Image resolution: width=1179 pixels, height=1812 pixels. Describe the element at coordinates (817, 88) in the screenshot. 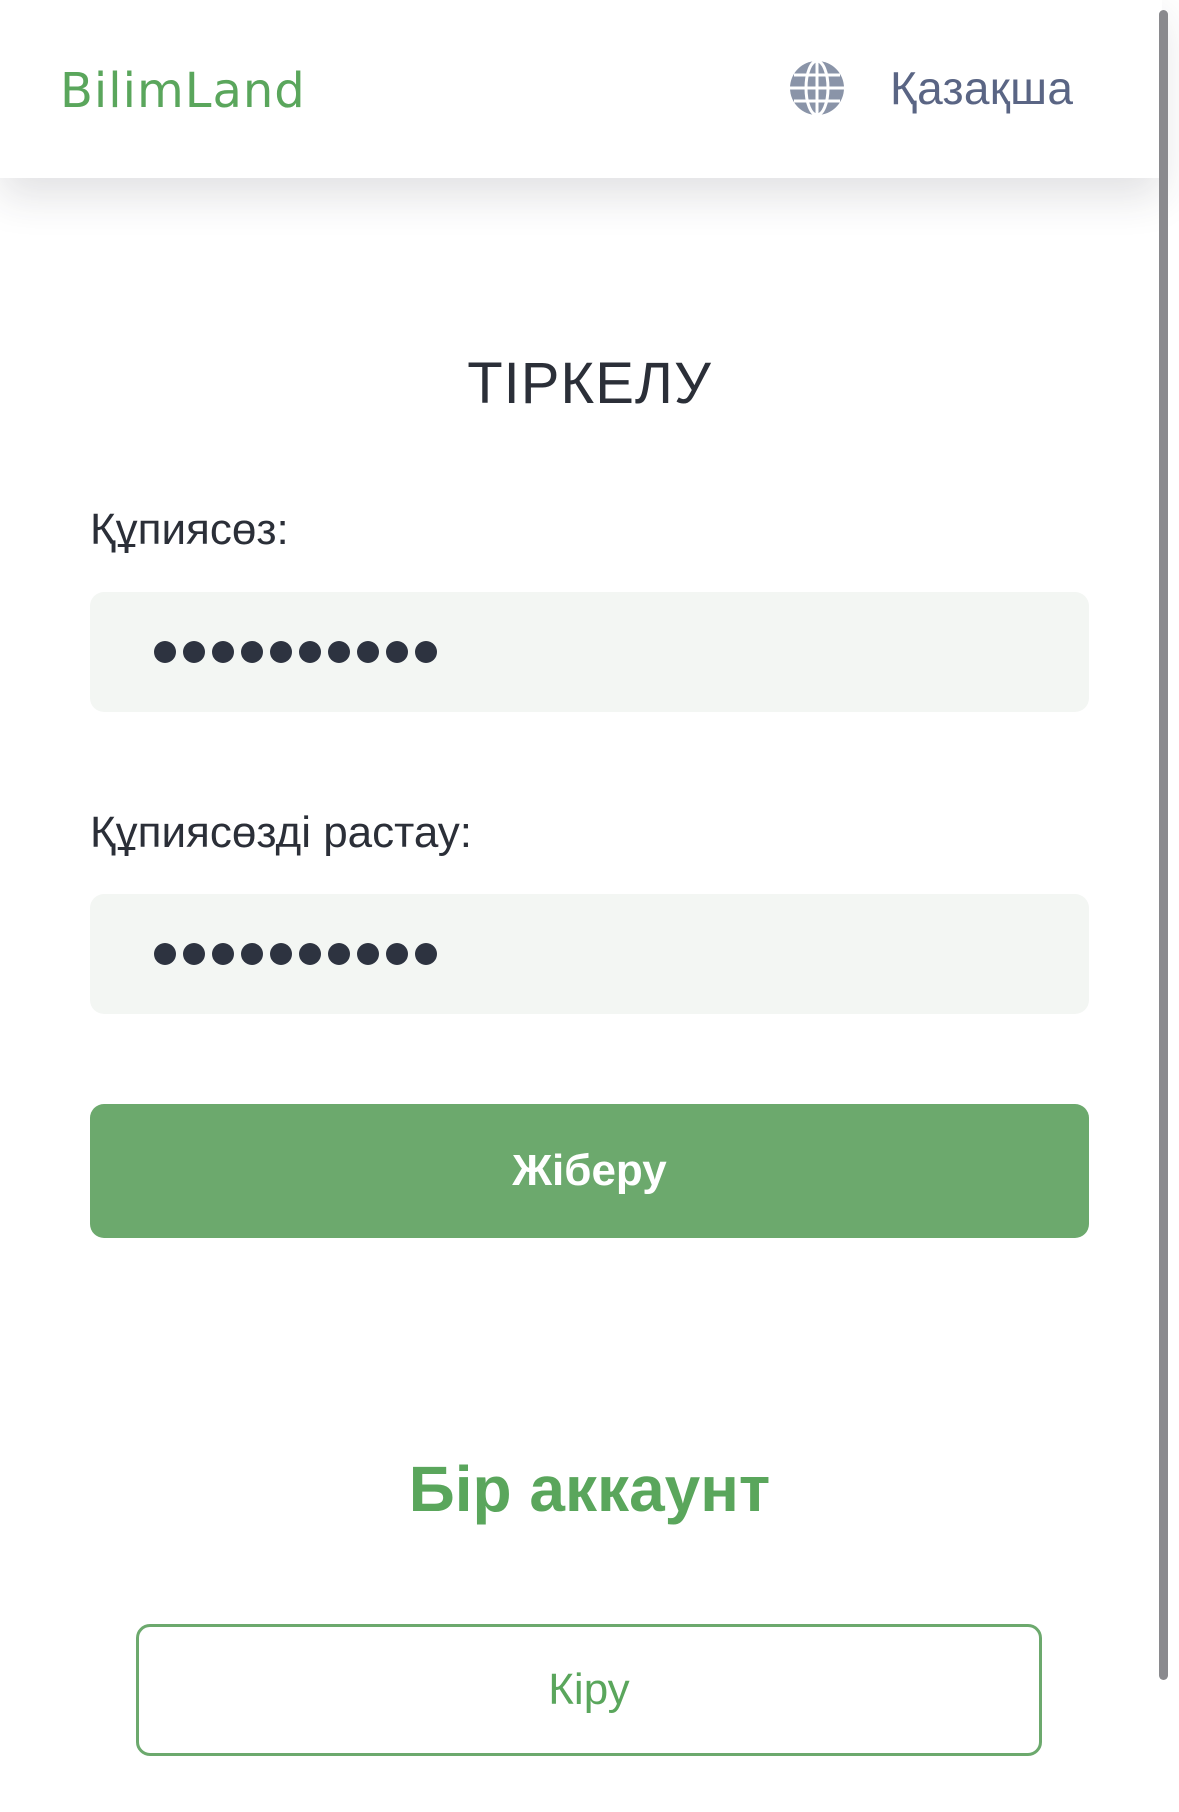

I see `globe-icon` at that location.